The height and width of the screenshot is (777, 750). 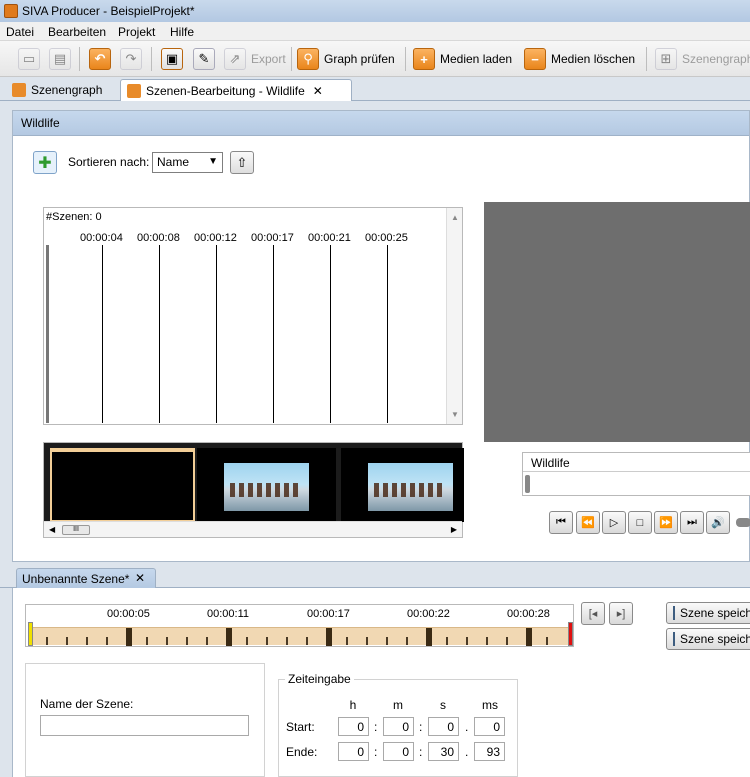 I want to click on export-button: ⇗ Export, so click(x=255, y=59).